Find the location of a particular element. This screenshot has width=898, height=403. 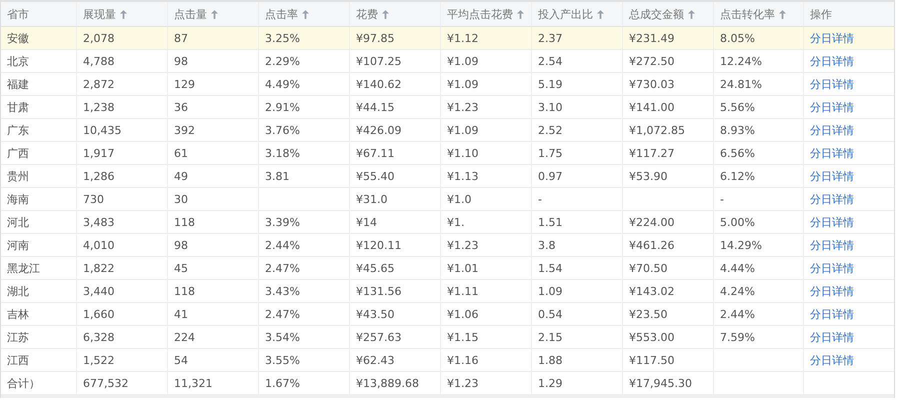

table-cell: ¥67.11 is located at coordinates (375, 153).